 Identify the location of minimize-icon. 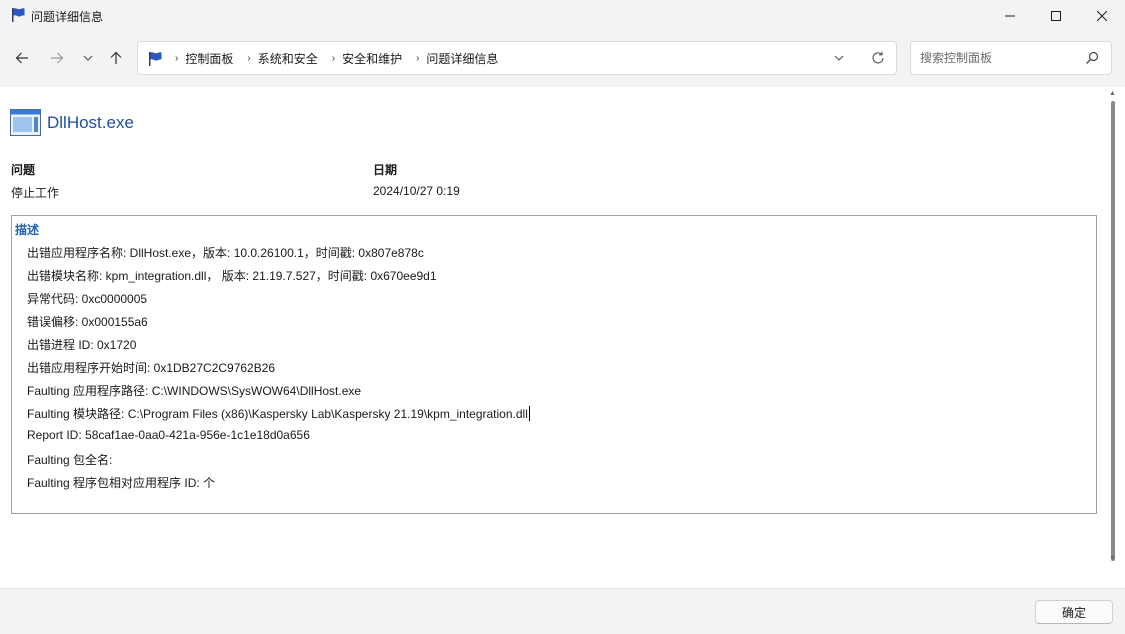
(1010, 15).